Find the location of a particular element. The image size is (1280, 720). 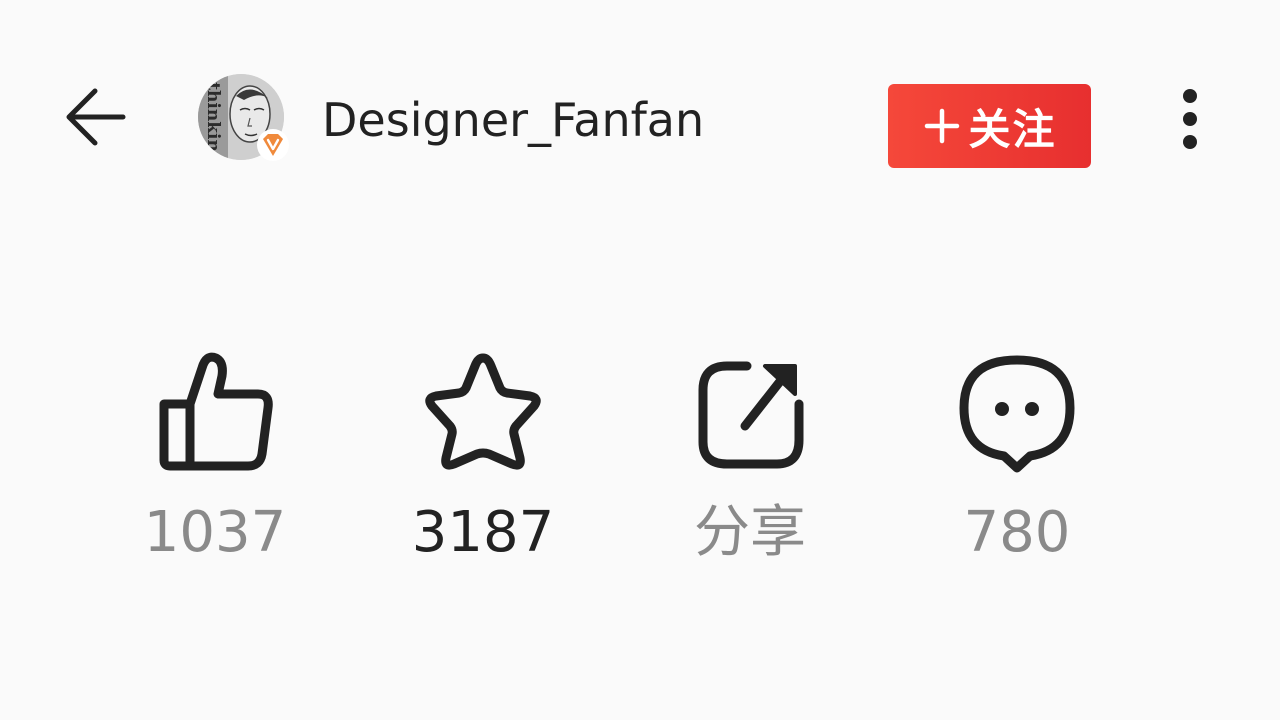

collect-count: 3187 is located at coordinates (483, 532).